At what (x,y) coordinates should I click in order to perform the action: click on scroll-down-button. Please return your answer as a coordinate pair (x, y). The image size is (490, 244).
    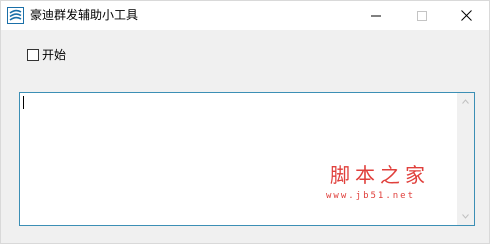
    Looking at the image, I should click on (465, 216).